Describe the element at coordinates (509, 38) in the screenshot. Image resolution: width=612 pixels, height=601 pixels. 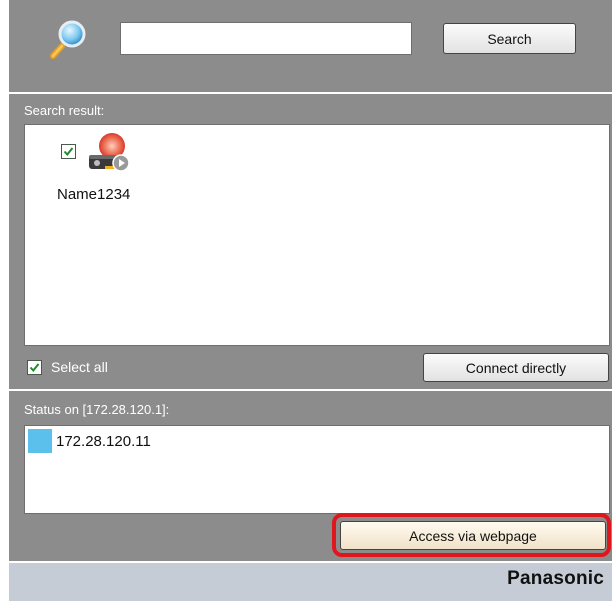
I see `search-button: Search` at that location.